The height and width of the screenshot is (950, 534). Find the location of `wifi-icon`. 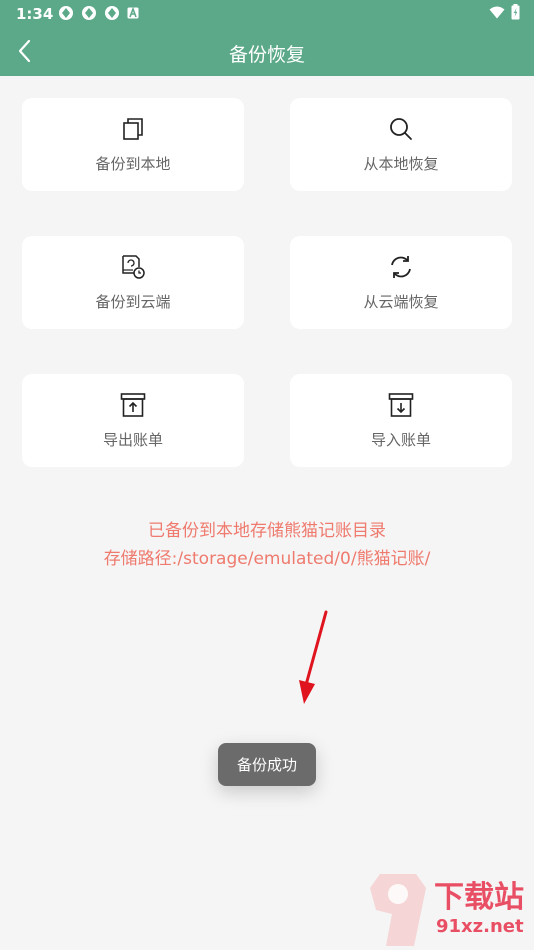

wifi-icon is located at coordinates (497, 12).